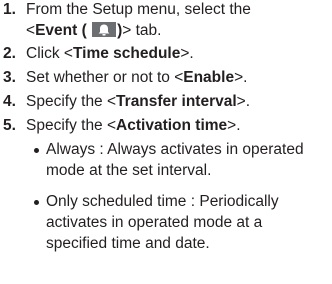 This screenshot has height=284, width=332. What do you see at coordinates (104, 29) in the screenshot?
I see `event-bell-icon` at bounding box center [104, 29].